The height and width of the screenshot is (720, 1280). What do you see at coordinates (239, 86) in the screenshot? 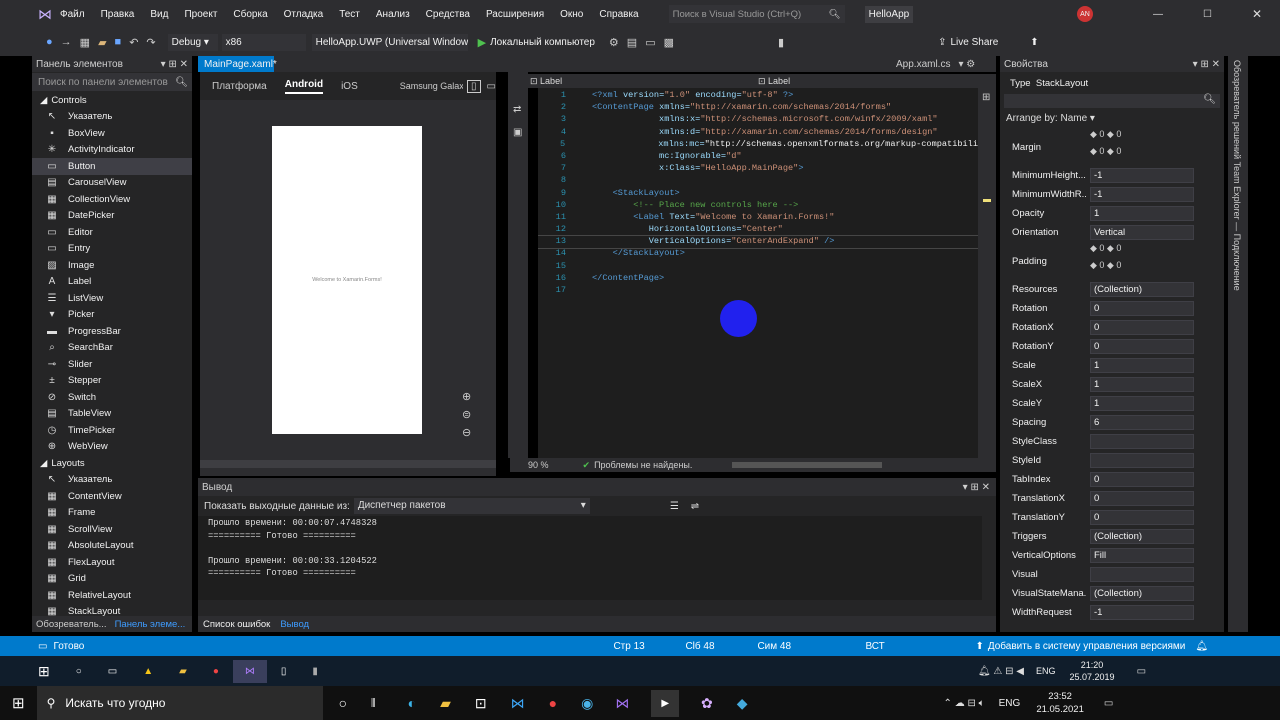
I see `tab-platform: Платформа` at bounding box center [239, 86].